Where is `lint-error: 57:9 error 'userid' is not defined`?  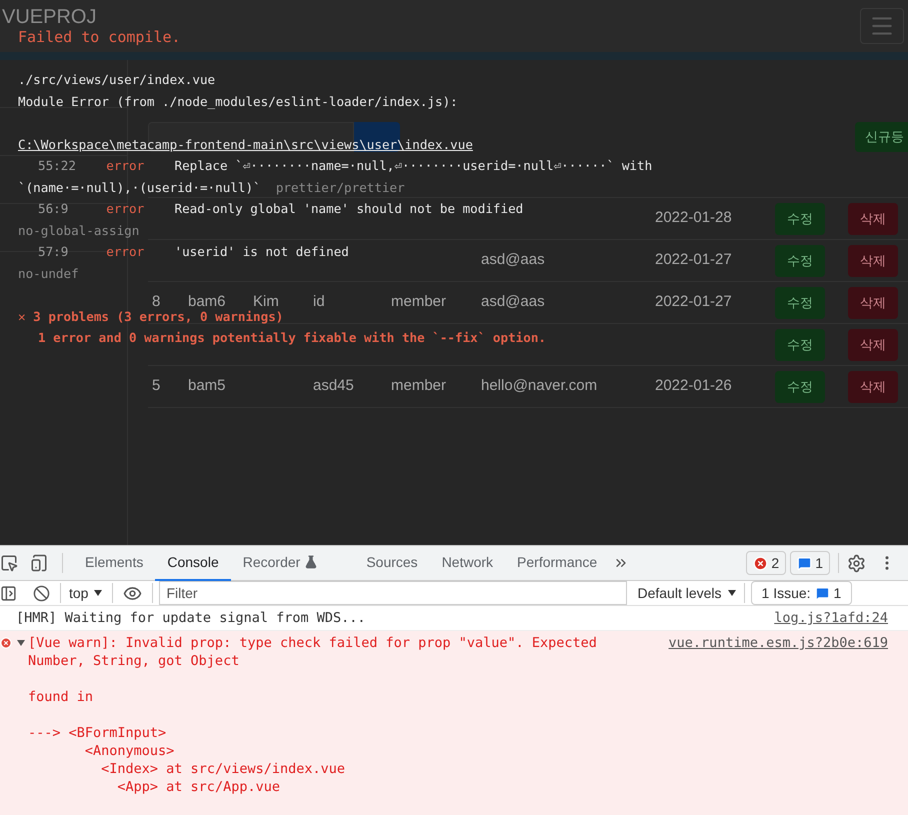 lint-error: 57:9 error 'userid' is not defined is located at coordinates (193, 252).